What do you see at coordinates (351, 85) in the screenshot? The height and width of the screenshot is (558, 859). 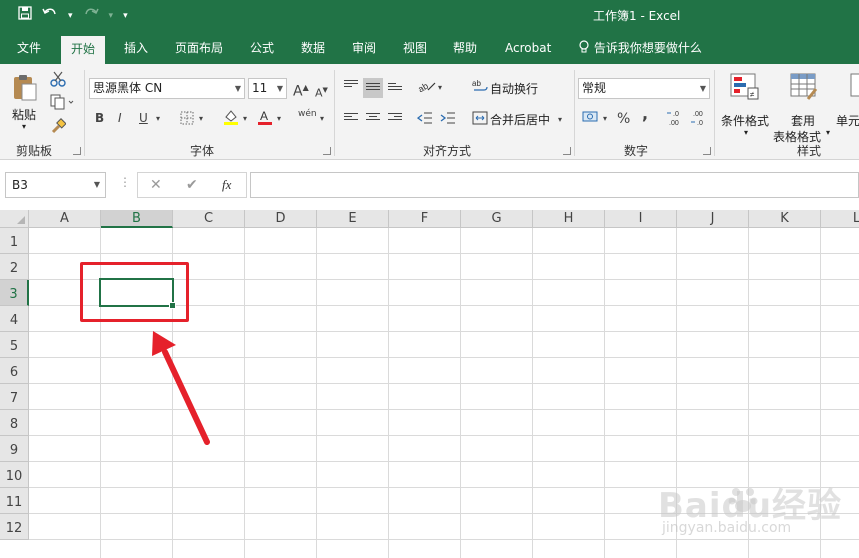 I see `top-align-icon` at bounding box center [351, 85].